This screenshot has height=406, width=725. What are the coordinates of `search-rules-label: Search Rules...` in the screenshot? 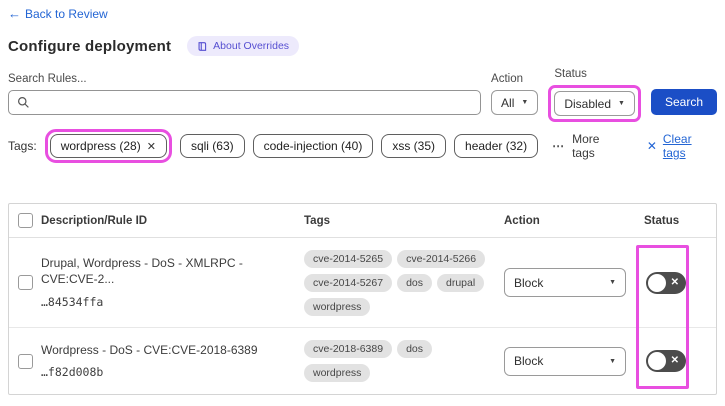 It's located at (47, 79).